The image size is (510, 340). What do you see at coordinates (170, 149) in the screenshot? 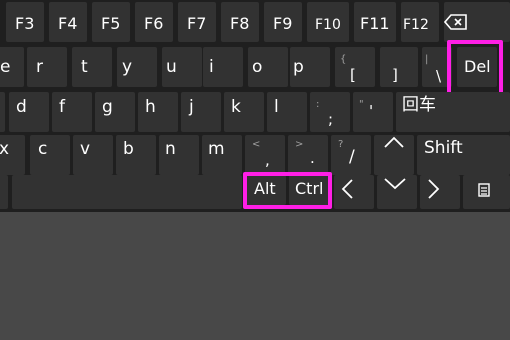
I see `key-label: n` at bounding box center [170, 149].